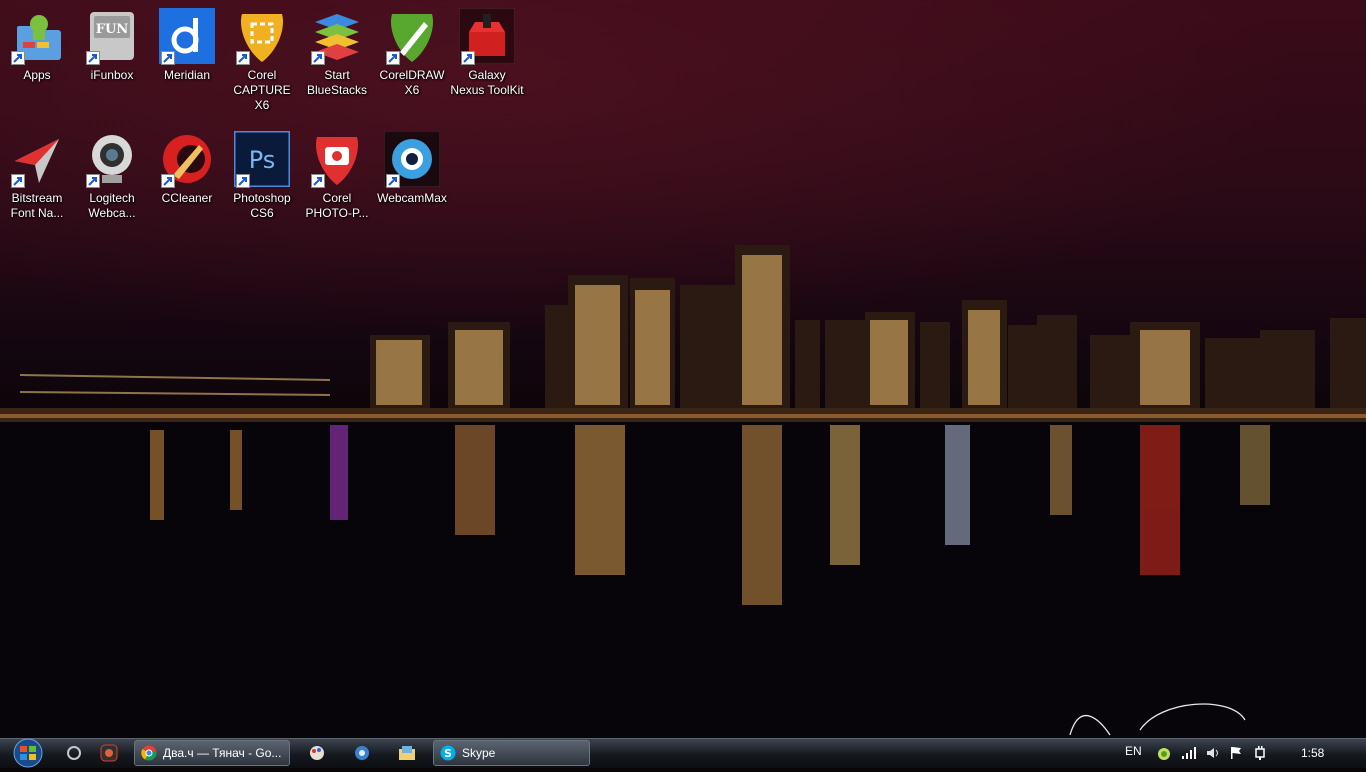  I want to click on paint-icon, so click(317, 753).